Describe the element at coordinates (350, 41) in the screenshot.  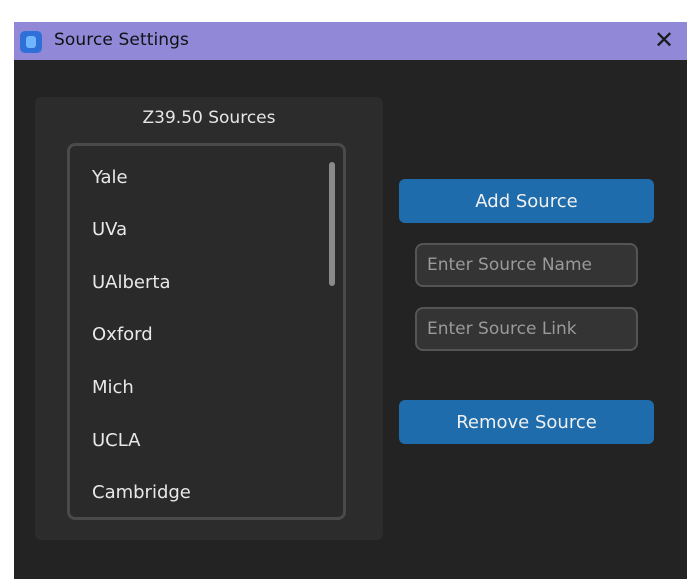
I see `title-bar: Source Settings ✕` at that location.